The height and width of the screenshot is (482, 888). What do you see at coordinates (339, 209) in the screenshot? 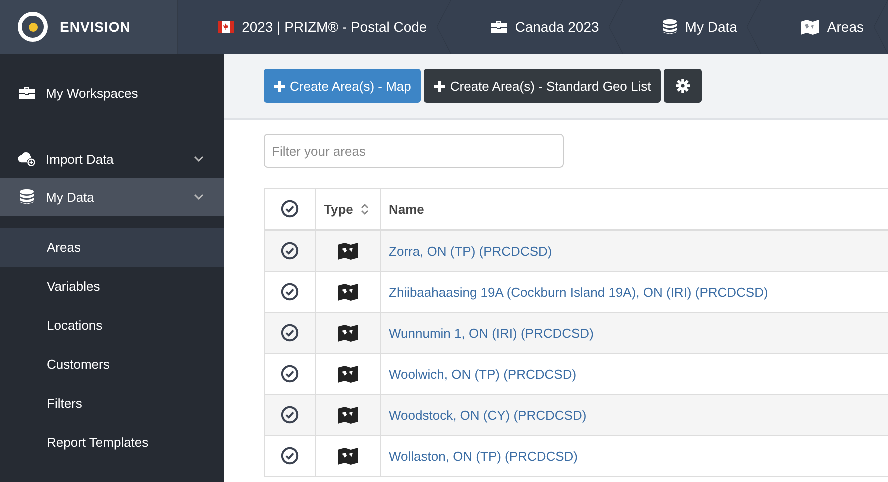
I see `column-header: Type` at bounding box center [339, 209].